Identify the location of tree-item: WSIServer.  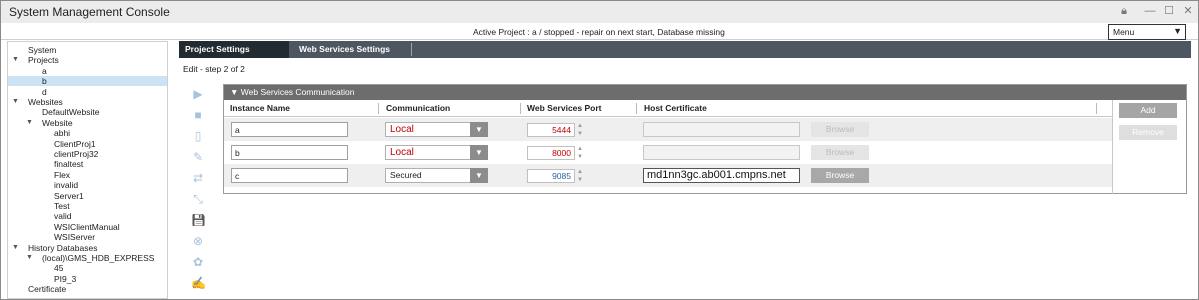
(87, 237).